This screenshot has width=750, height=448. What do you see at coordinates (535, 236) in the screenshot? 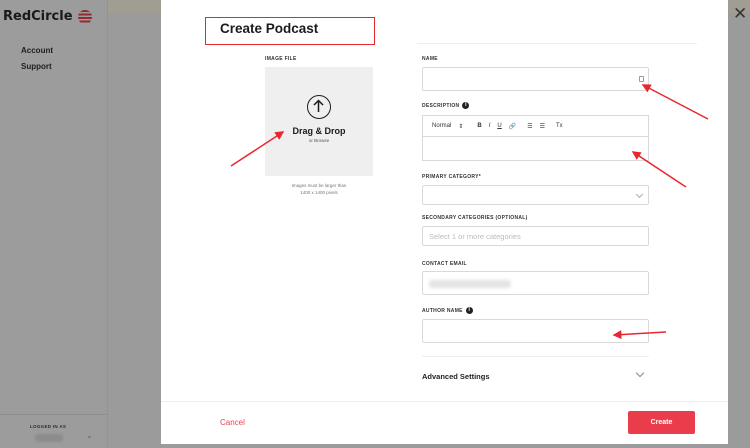
I see `secondary-categories-select: Select 1 or more categories` at bounding box center [535, 236].